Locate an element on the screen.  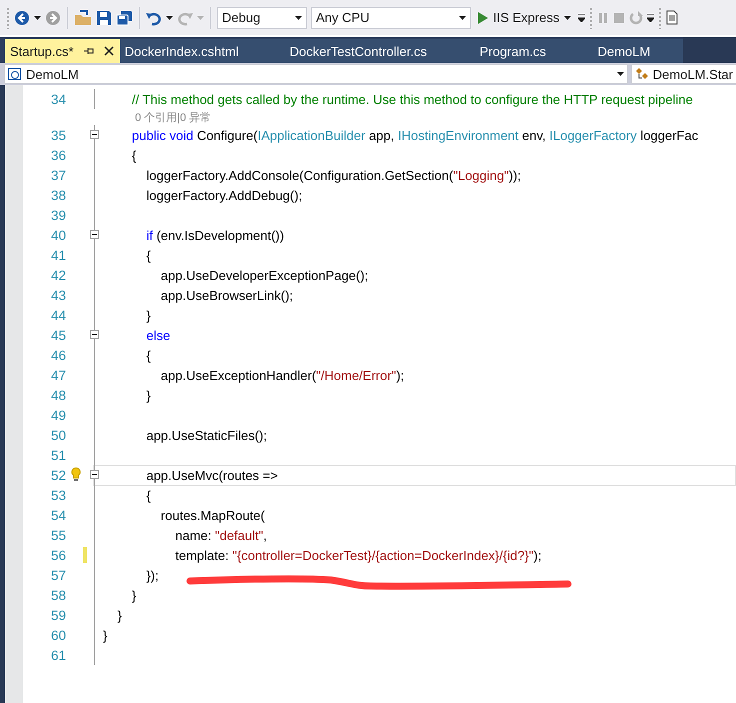
close-icon is located at coordinates (109, 51).